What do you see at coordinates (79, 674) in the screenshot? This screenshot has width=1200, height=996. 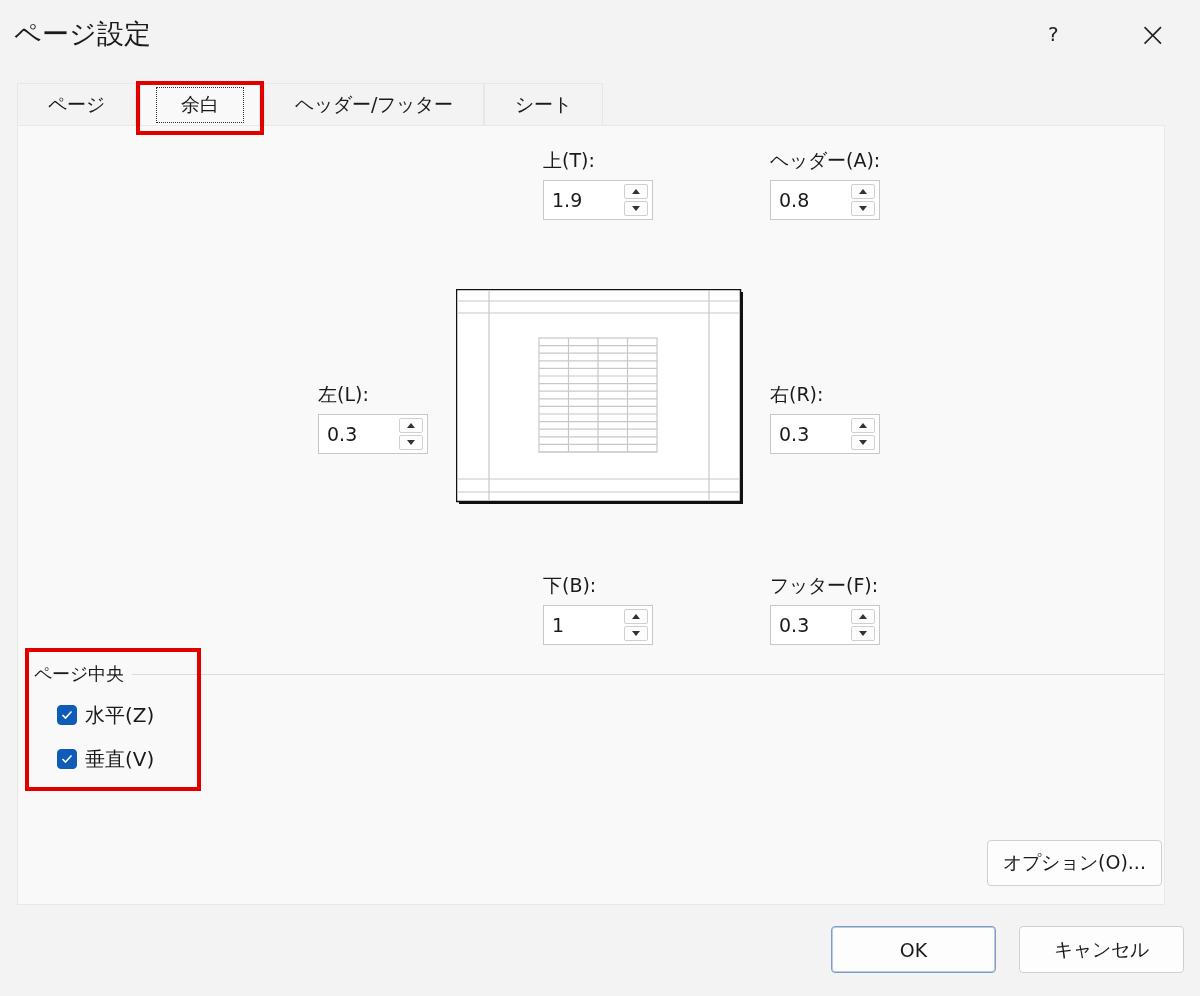 I see `group-label: ページ中央` at bounding box center [79, 674].